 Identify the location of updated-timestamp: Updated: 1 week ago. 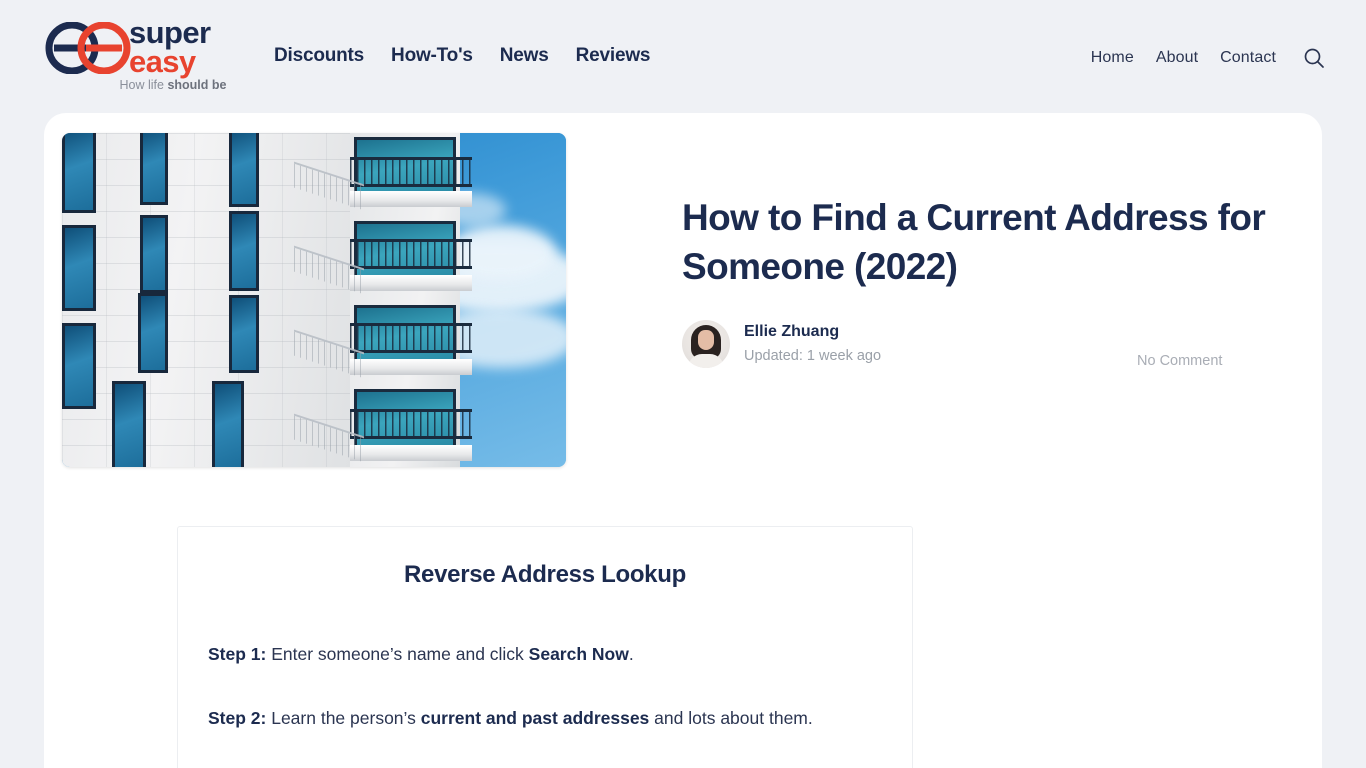
(813, 356).